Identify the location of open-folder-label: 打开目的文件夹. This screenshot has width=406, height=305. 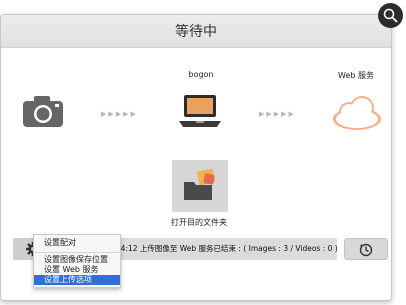
(199, 222).